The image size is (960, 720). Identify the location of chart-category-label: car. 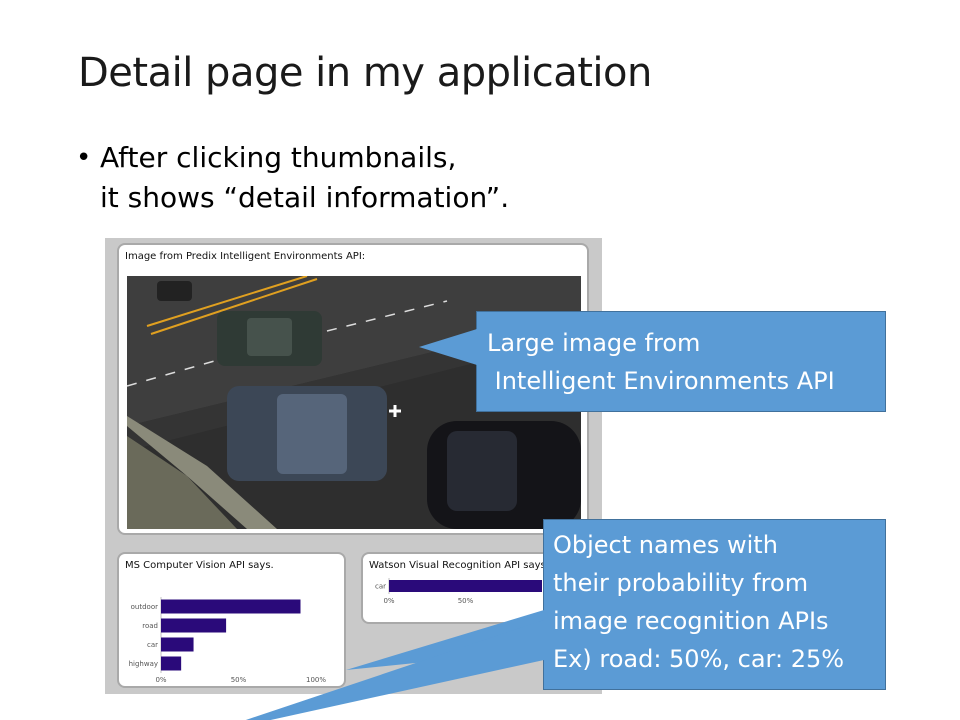
(152, 645).